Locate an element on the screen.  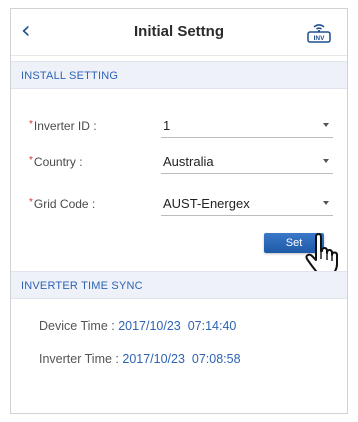
inverter-time-sync-title: INVERTER TIME SYNC is located at coordinates (82, 286).